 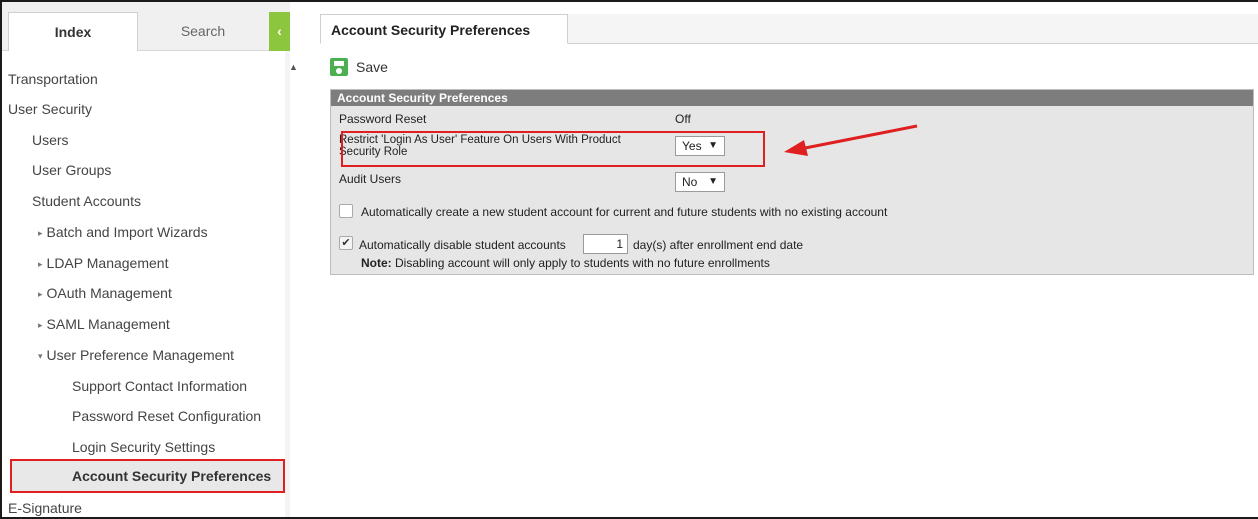 I want to click on dropdown-arrow-icon: ▼, so click(x=713, y=181).